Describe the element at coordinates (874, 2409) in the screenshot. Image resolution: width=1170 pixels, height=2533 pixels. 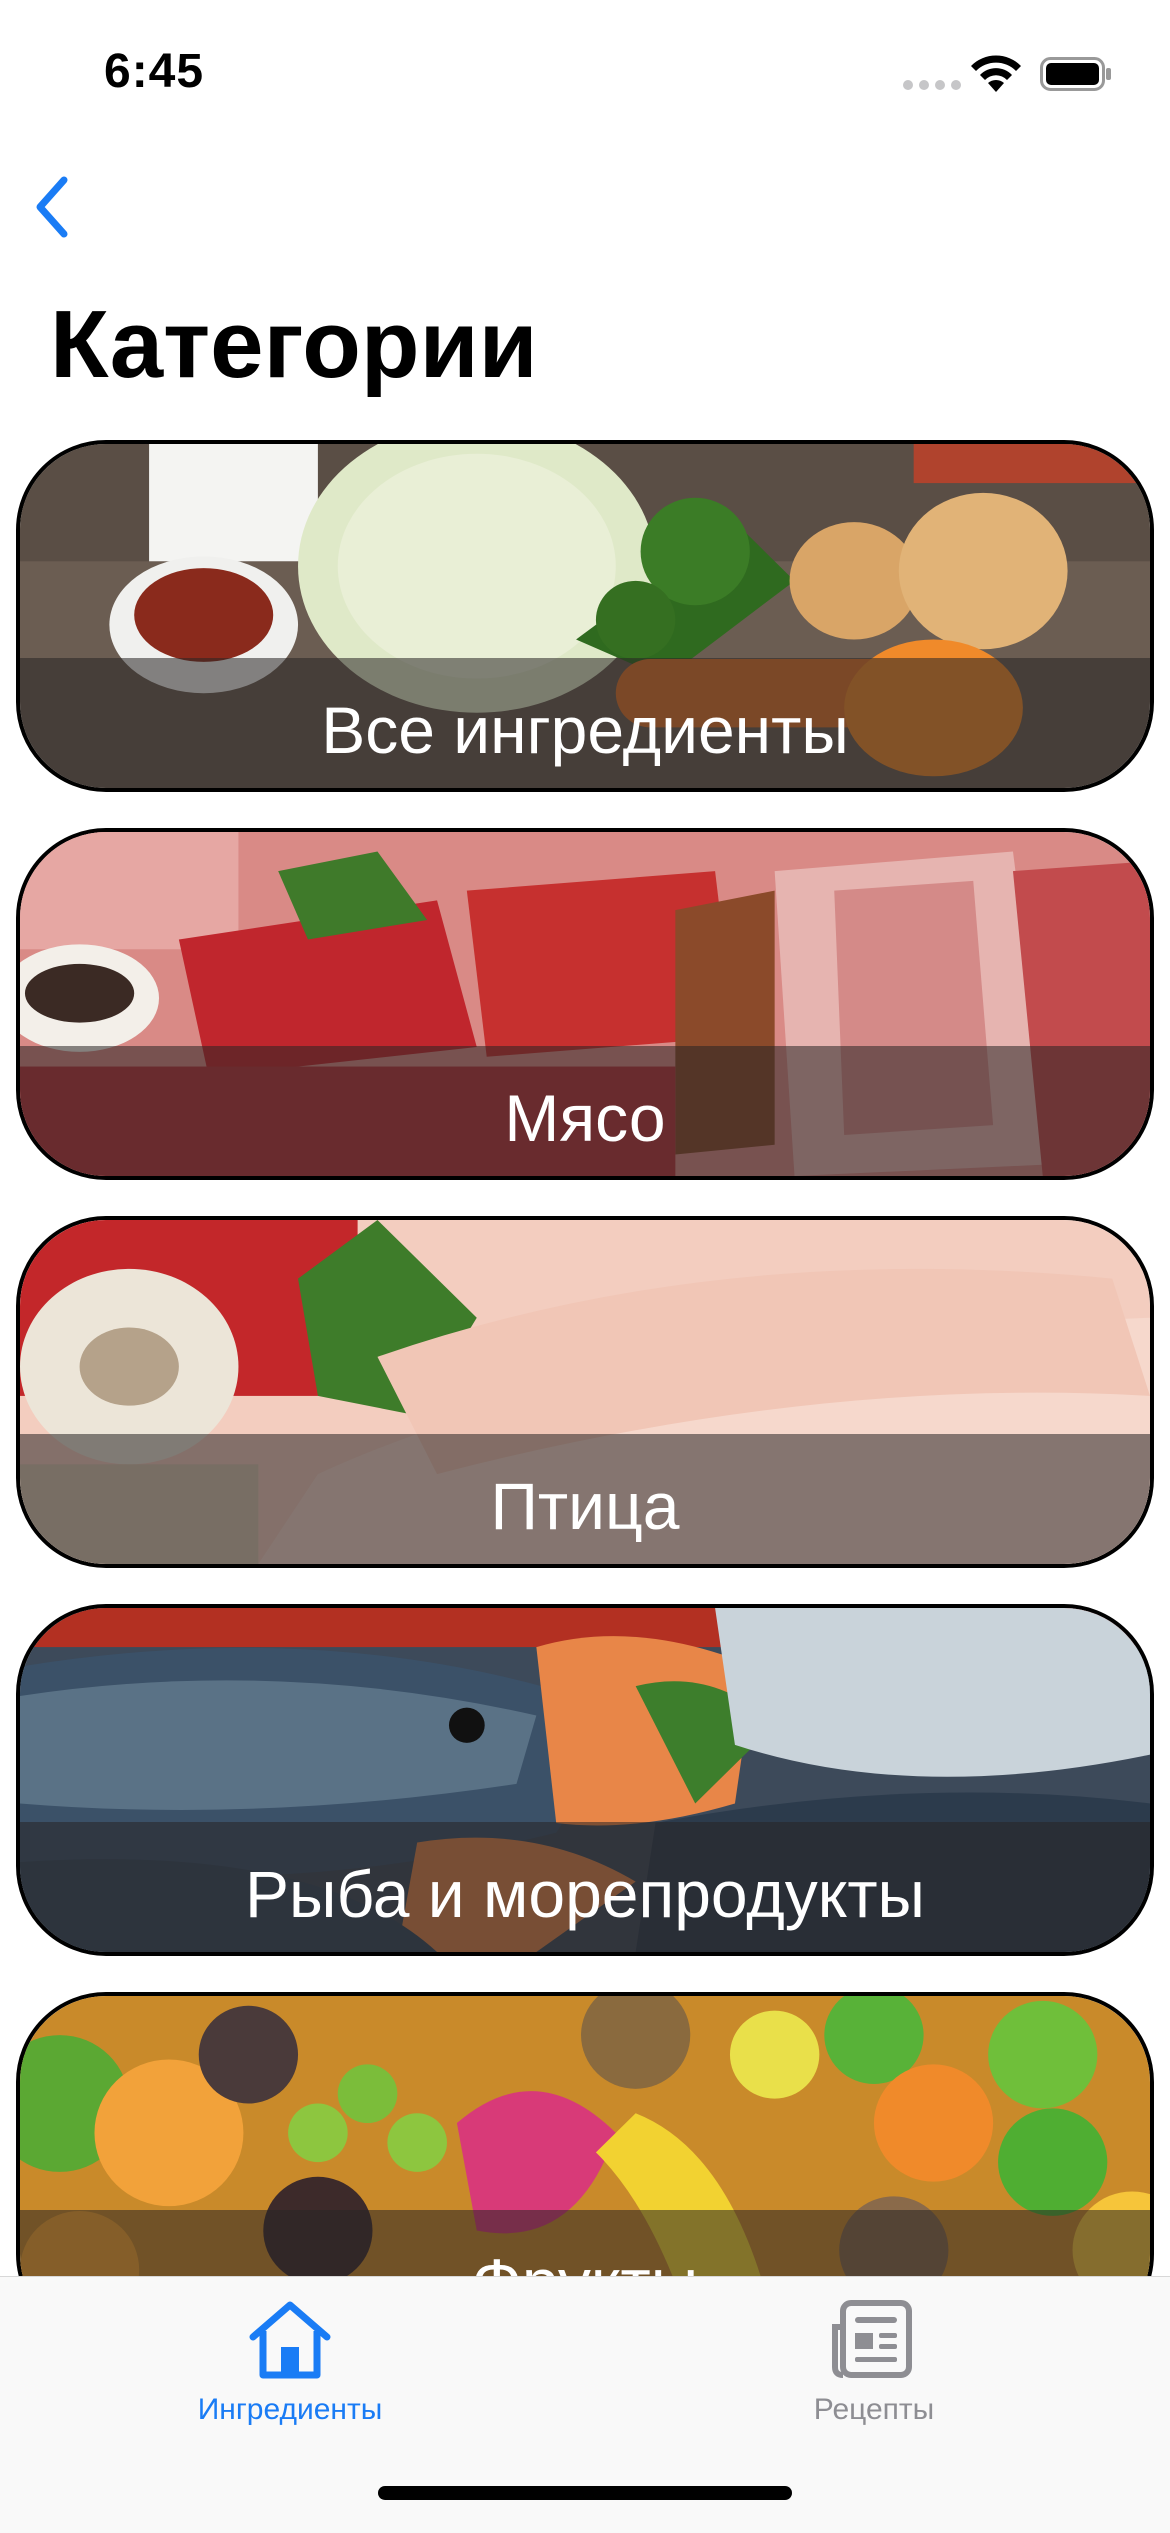
I see `tab-label: Рецепты` at that location.